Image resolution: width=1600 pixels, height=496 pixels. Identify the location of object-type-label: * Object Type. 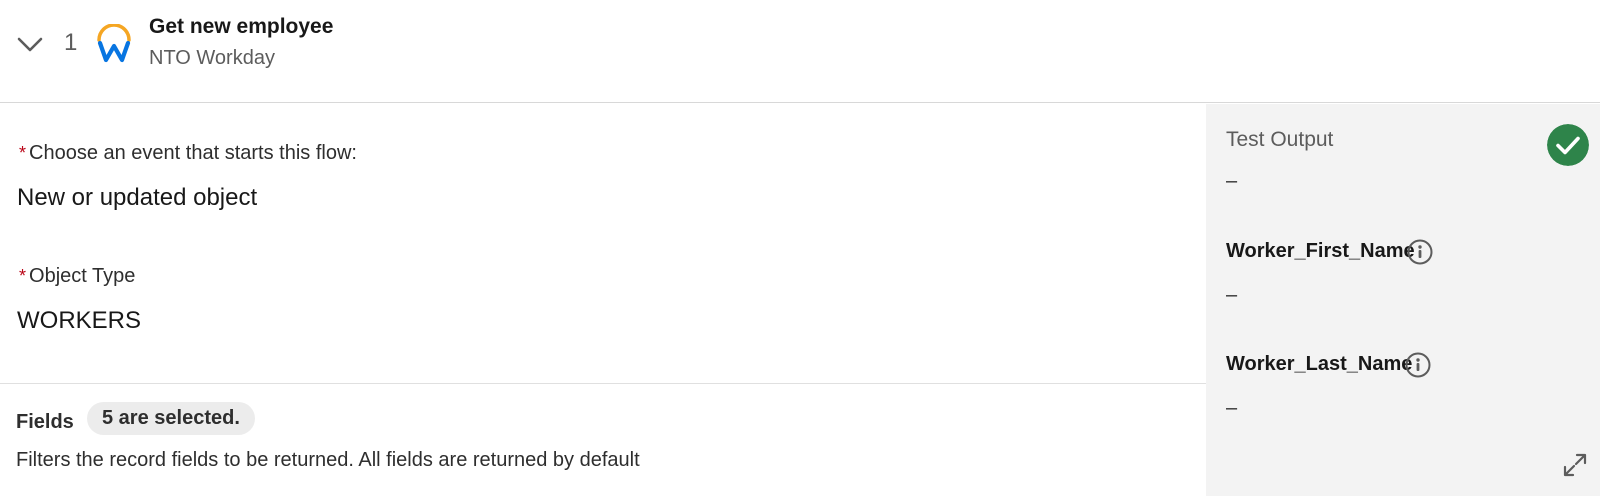
(77, 276).